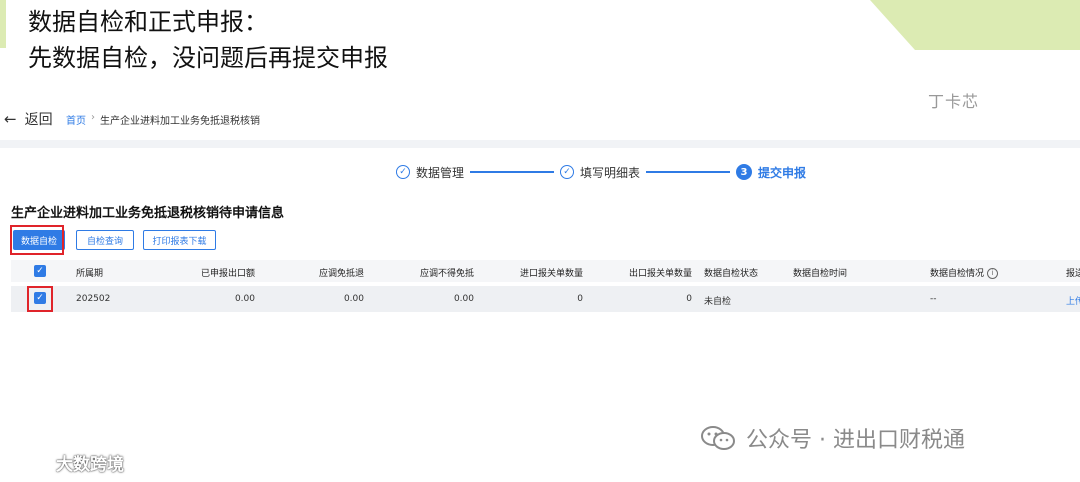 The width and height of the screenshot is (1080, 482). Describe the element at coordinates (718, 438) in the screenshot. I see `wechat-icon` at that location.